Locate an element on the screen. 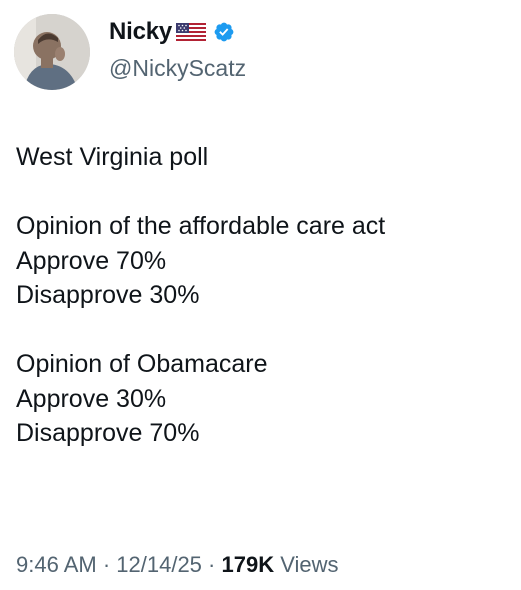  timestamp-date: 12/14/25 is located at coordinates (159, 564).